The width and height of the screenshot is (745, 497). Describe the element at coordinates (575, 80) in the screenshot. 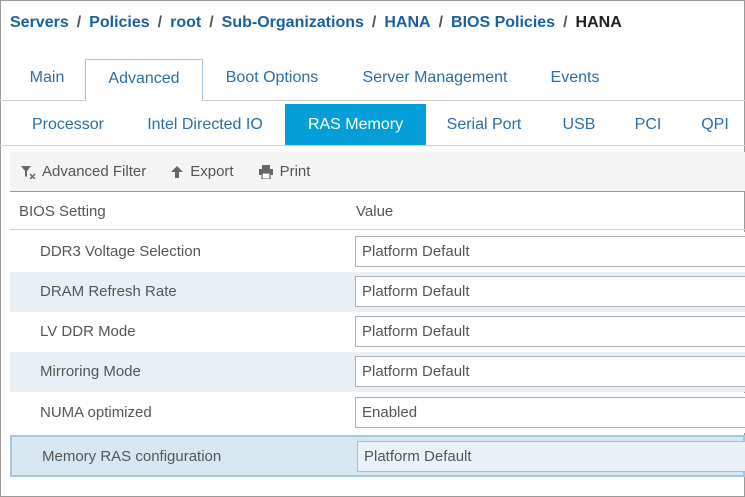

I see `tab-events: Events` at that location.